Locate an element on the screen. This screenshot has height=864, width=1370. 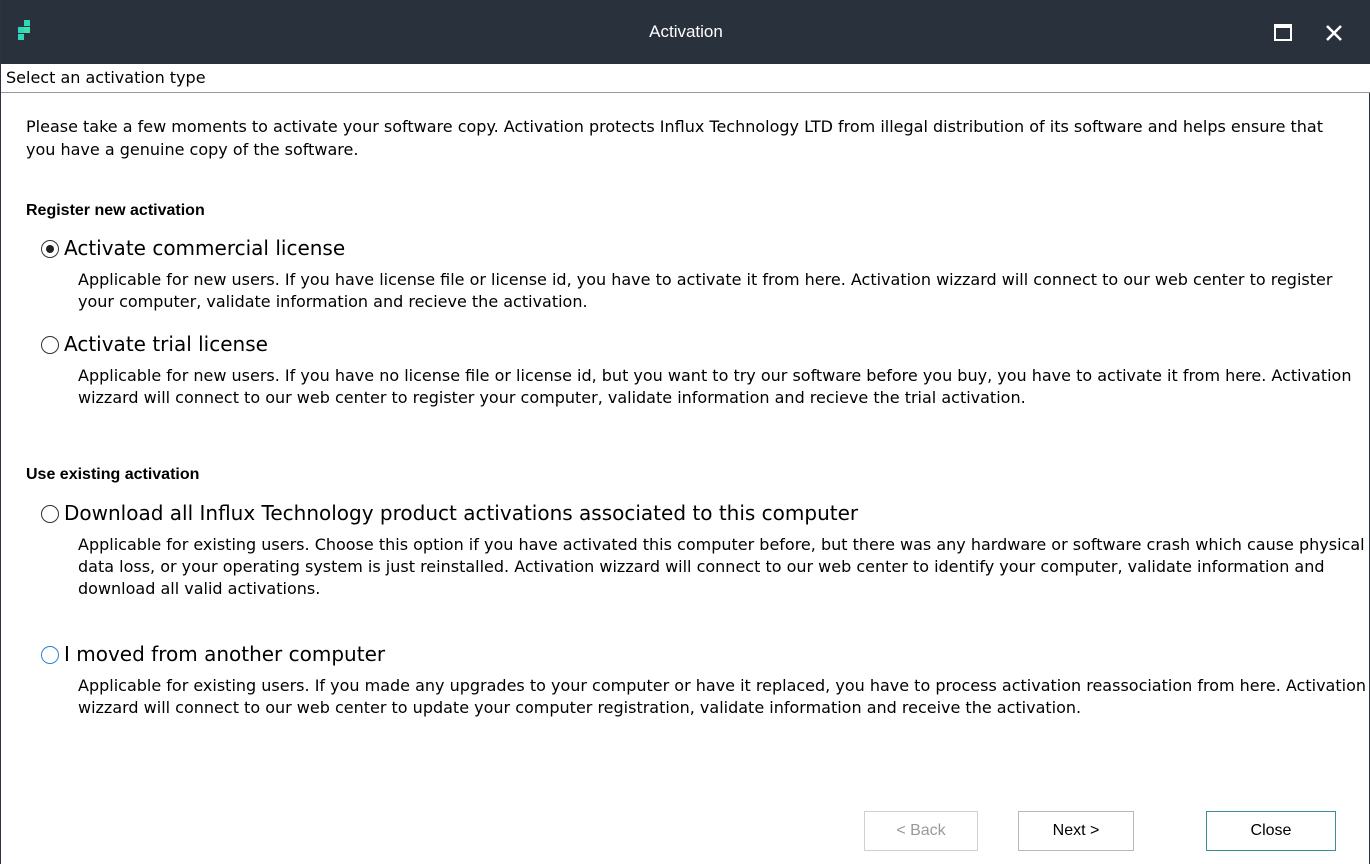
option-label: Activate trial license is located at coordinates (166, 344).